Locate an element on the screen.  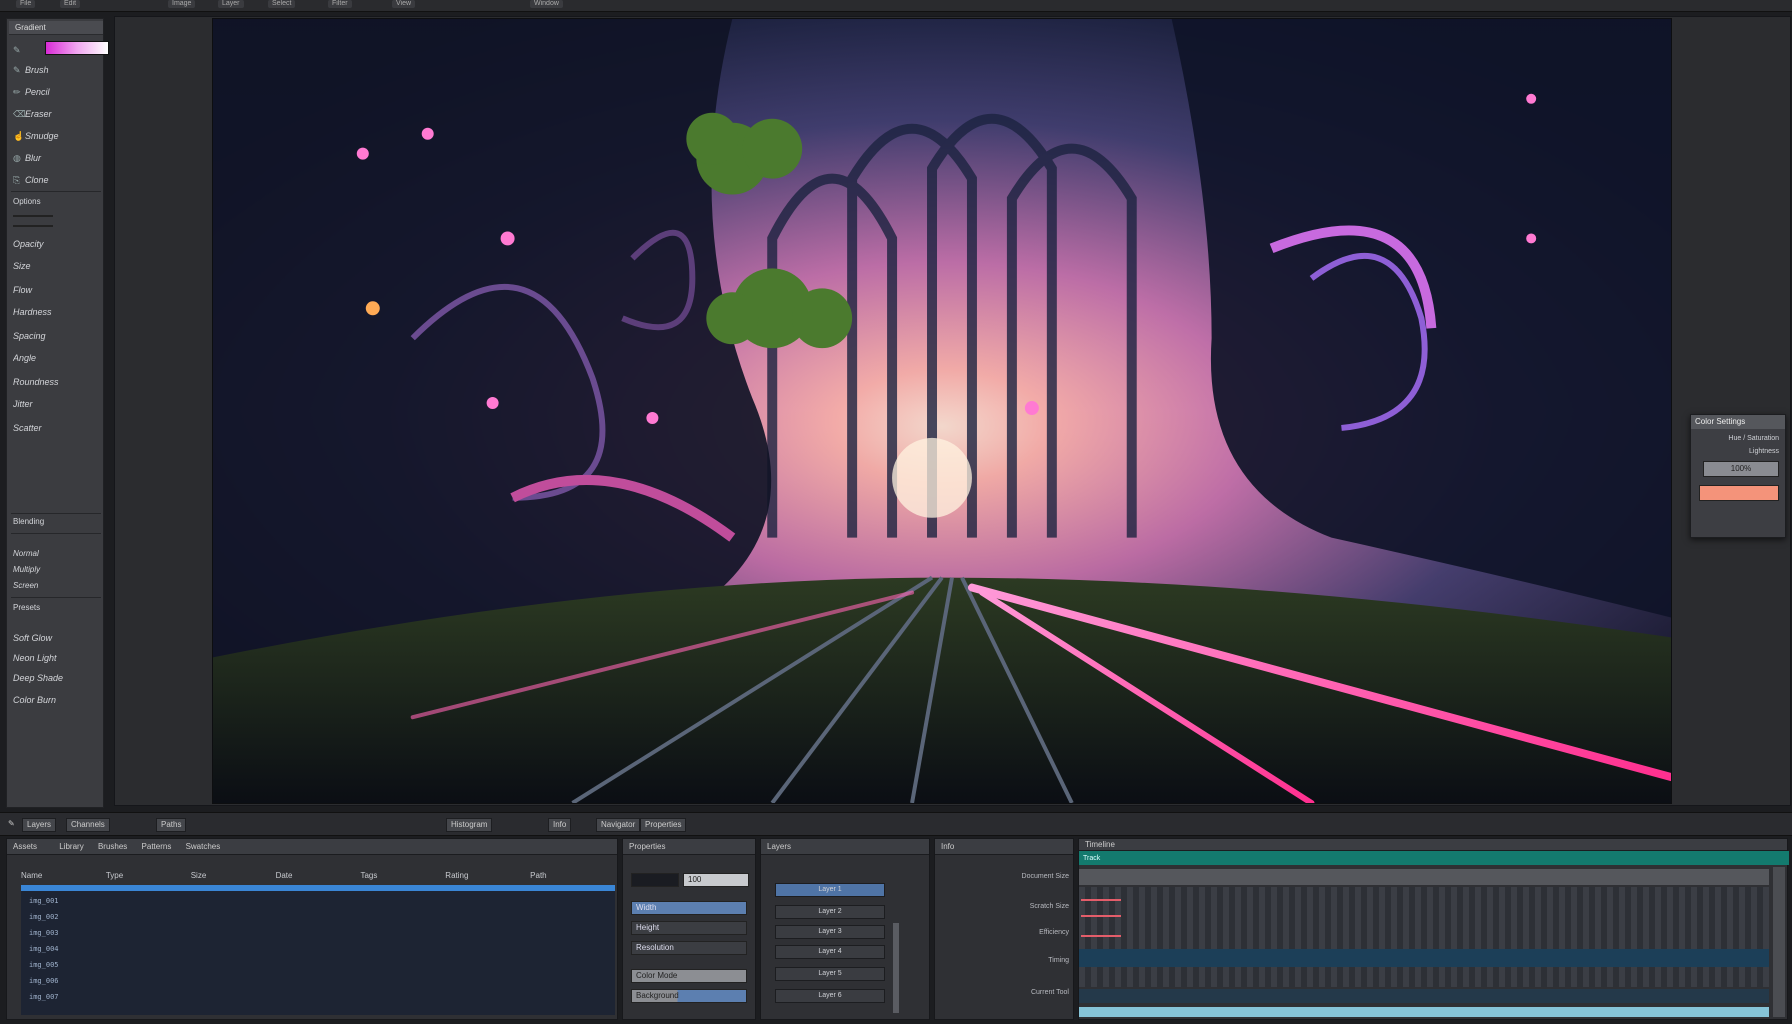
tool-smudge: ☝Smudge is located at coordinates (56, 136).